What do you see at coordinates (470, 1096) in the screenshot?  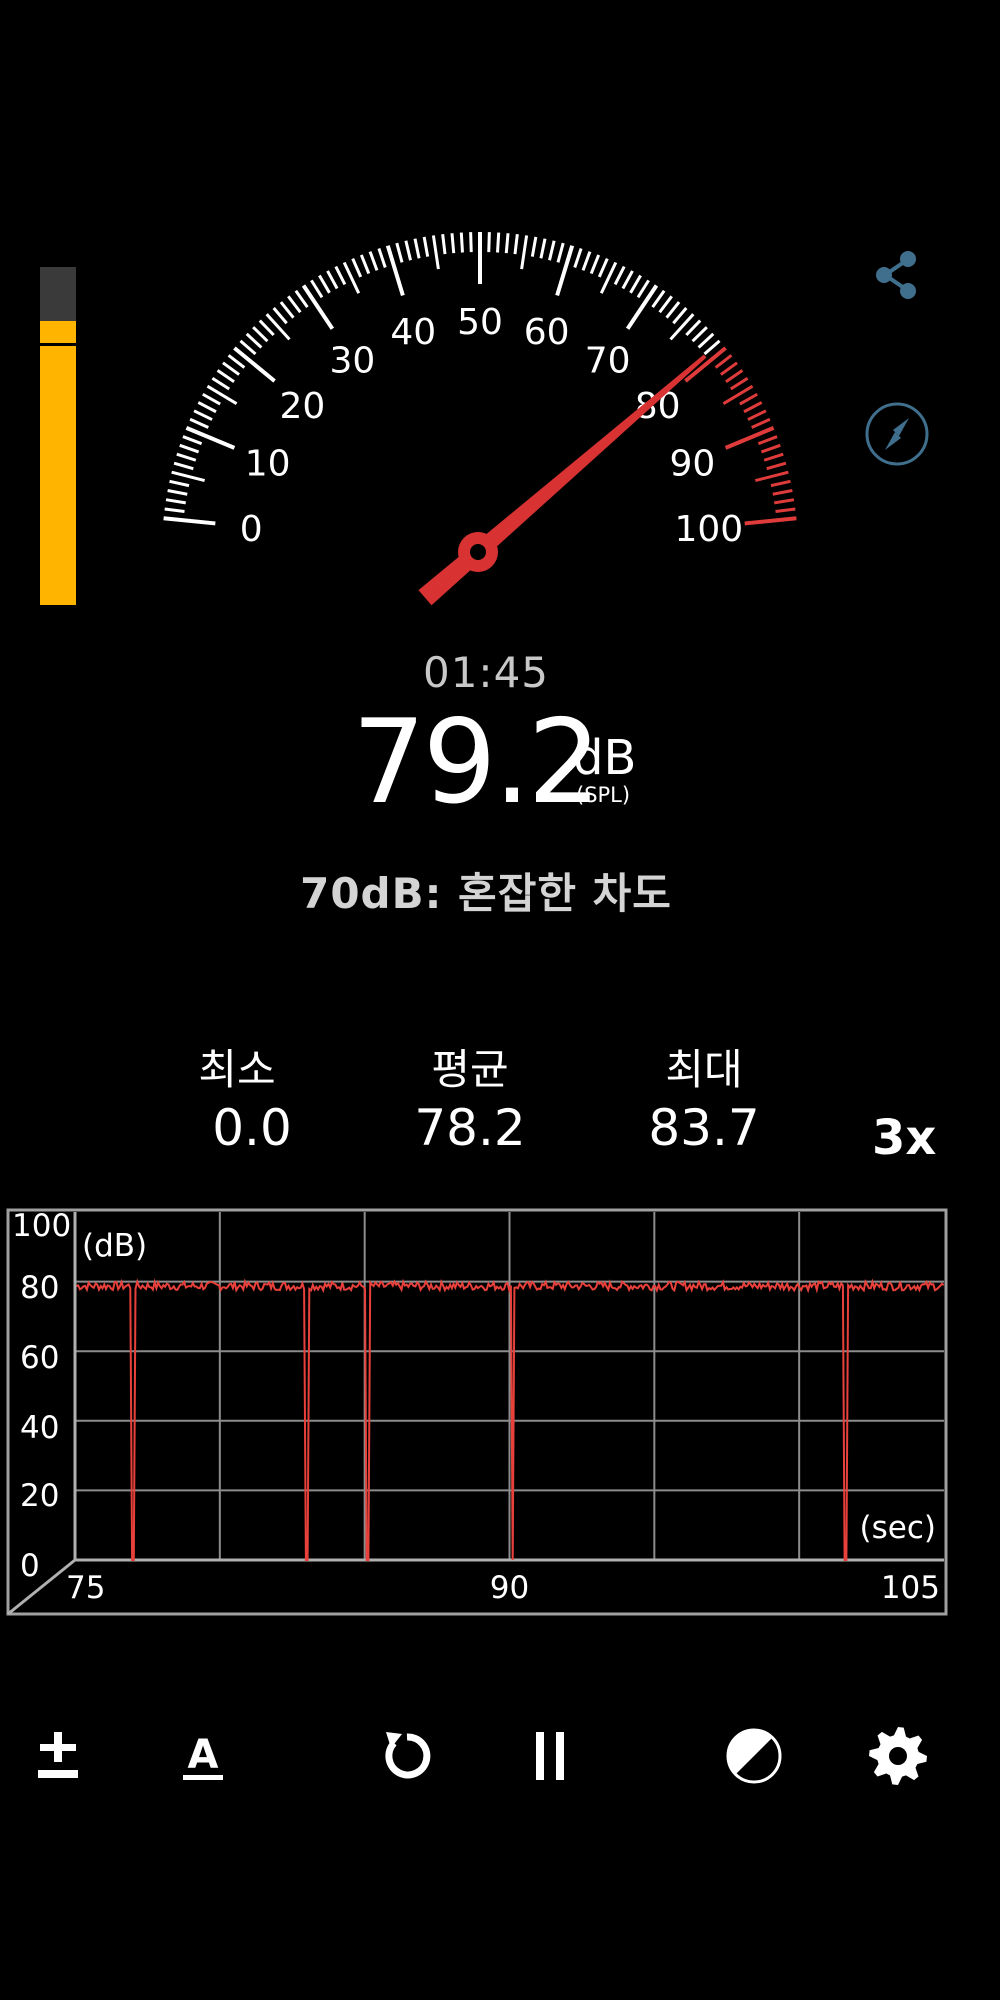 I see `stat-avg: 평균 78.2` at bounding box center [470, 1096].